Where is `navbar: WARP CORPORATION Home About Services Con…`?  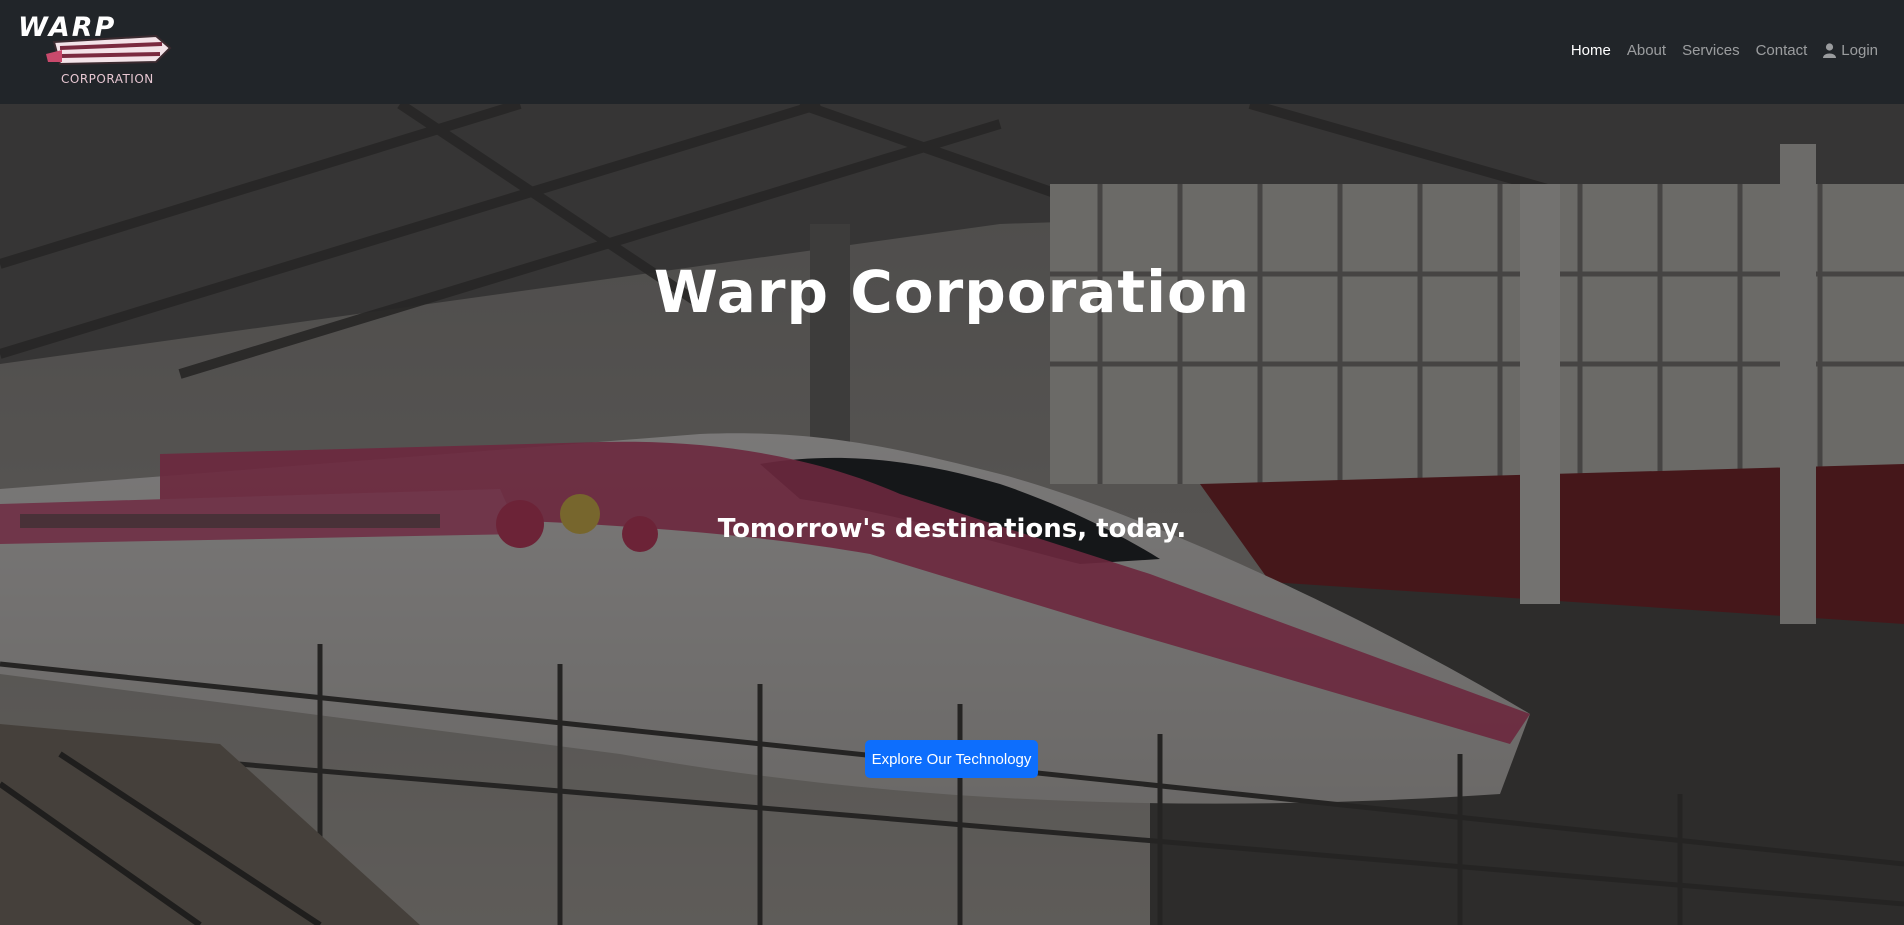
navbar: WARP CORPORATION Home About Services Con… is located at coordinates (952, 52).